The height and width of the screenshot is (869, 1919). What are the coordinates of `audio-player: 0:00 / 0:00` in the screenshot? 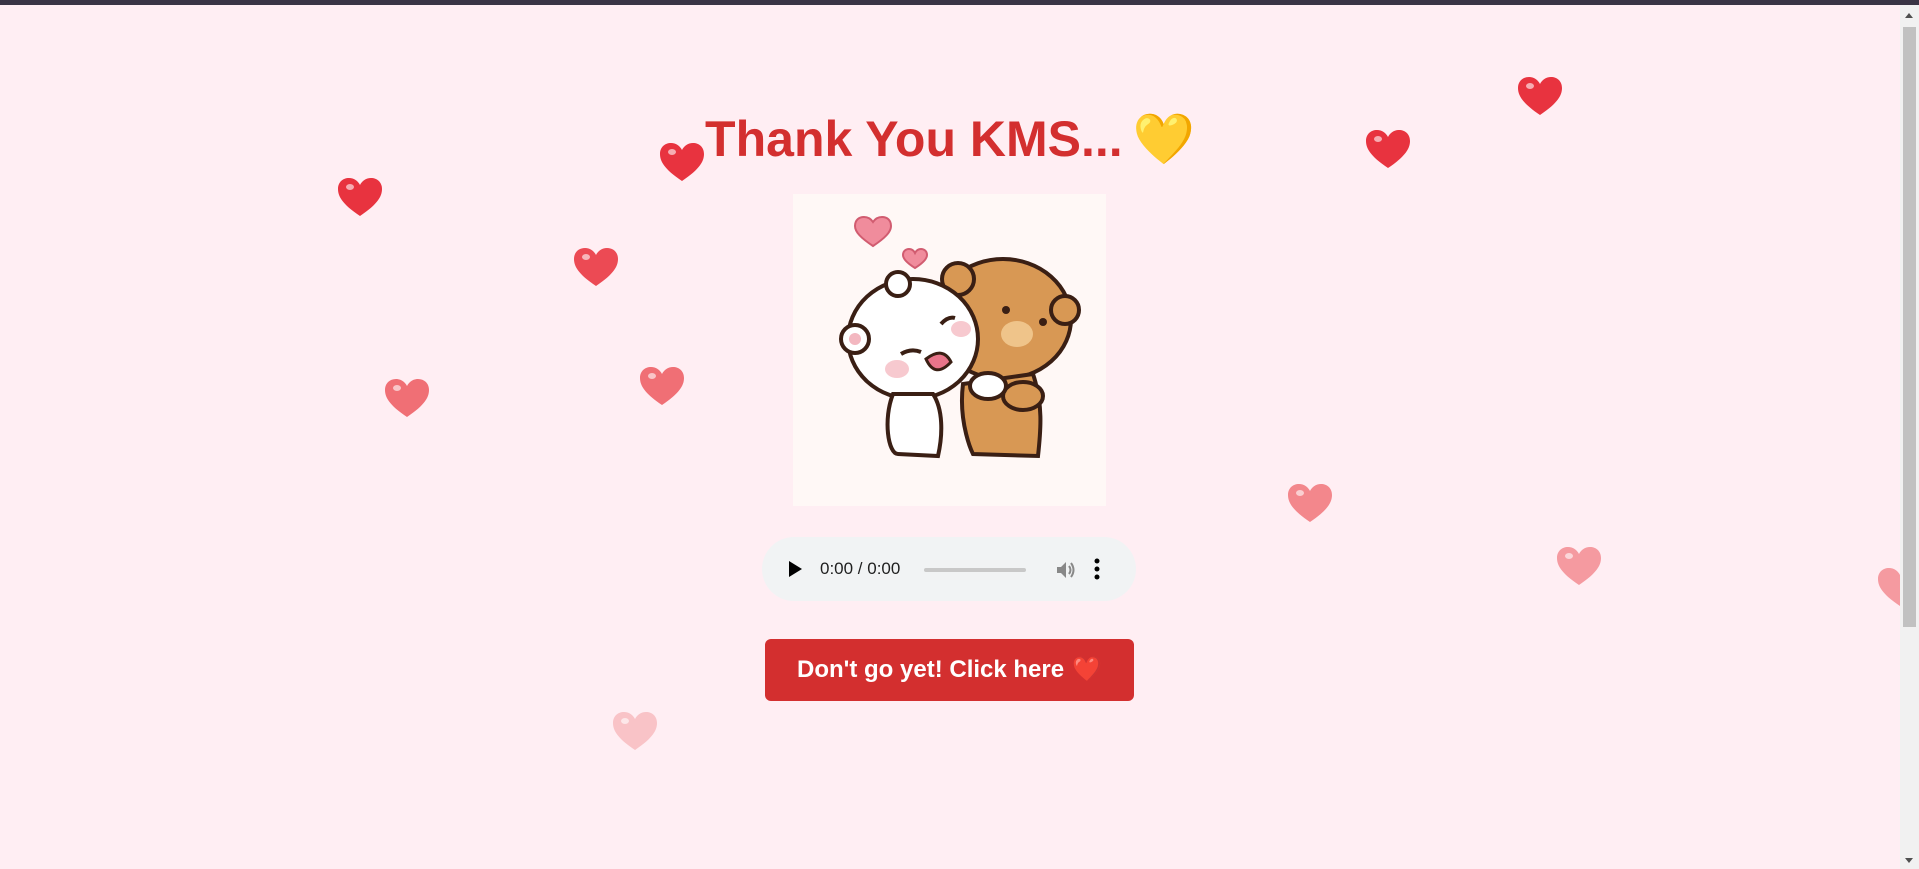 It's located at (949, 569).